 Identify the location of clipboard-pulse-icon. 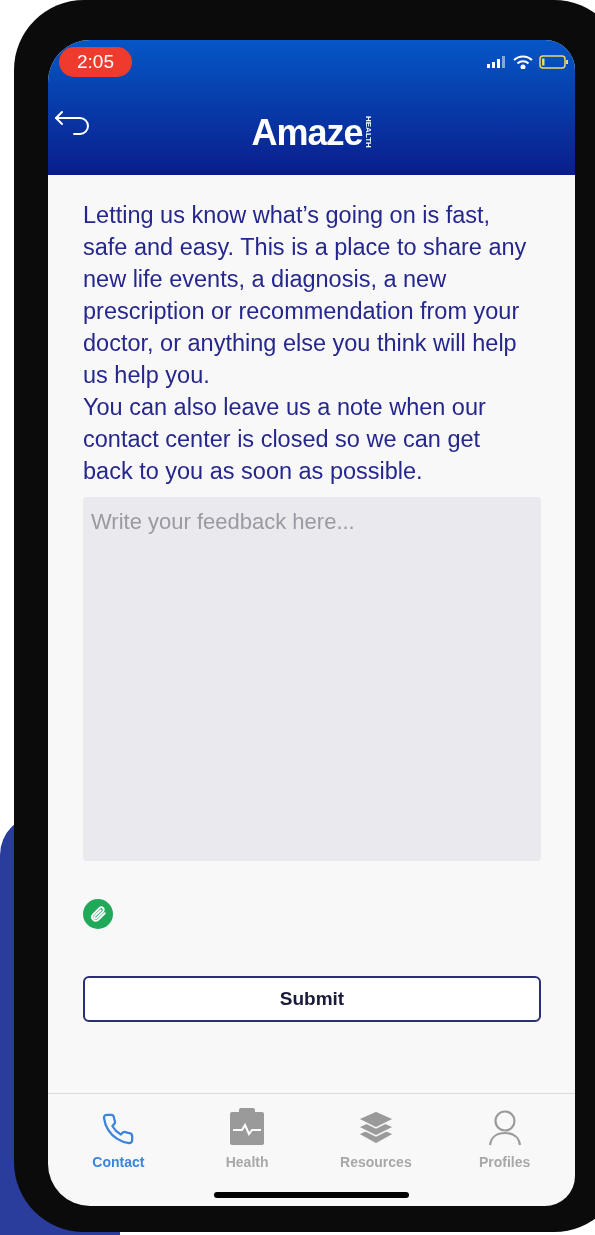
(247, 1127).